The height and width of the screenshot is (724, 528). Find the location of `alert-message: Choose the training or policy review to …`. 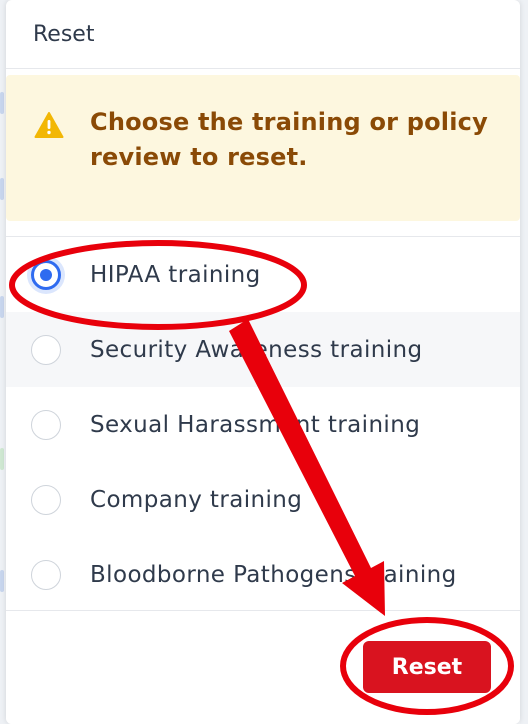

alert-message: Choose the training or policy review to … is located at coordinates (289, 139).